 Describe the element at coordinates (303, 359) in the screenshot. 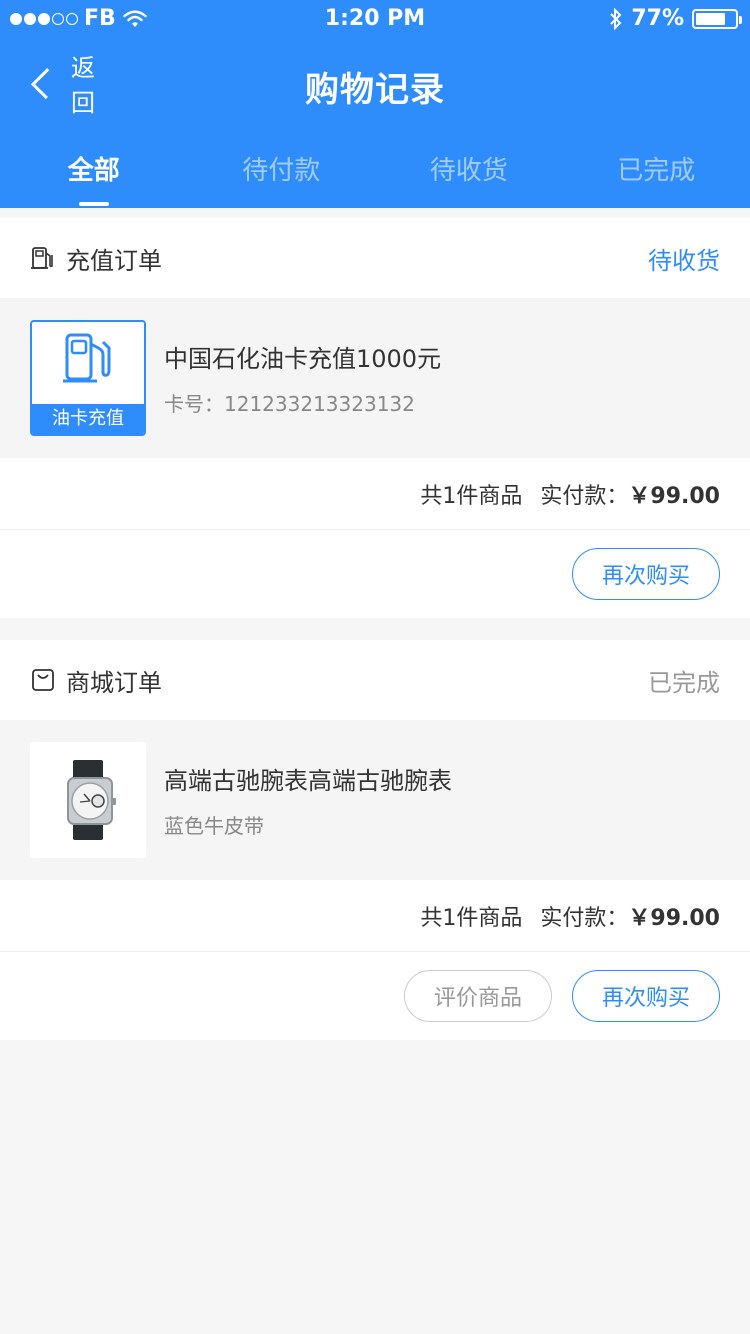

I see `item-name: 中国石化油卡充值1000元` at that location.